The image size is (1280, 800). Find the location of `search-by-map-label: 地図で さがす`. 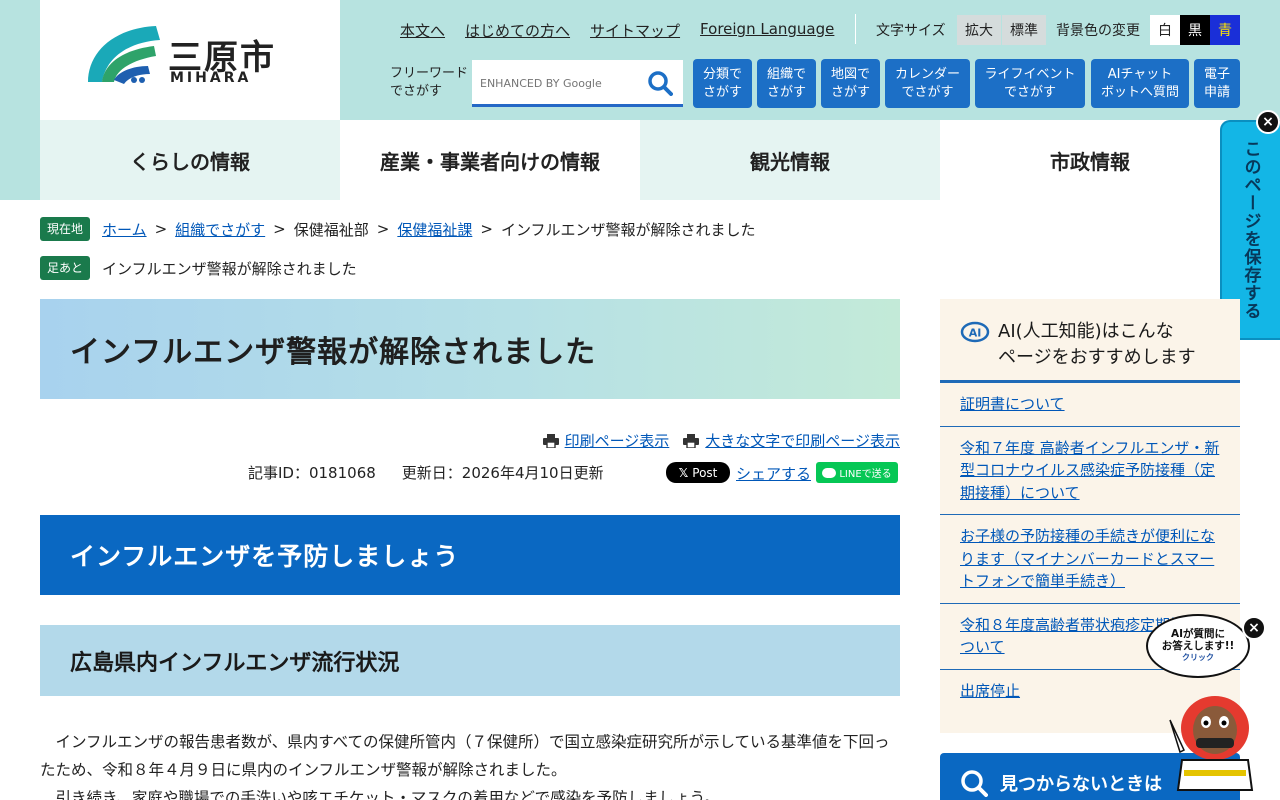

search-by-map-label: 地図で さがす is located at coordinates (850, 83).